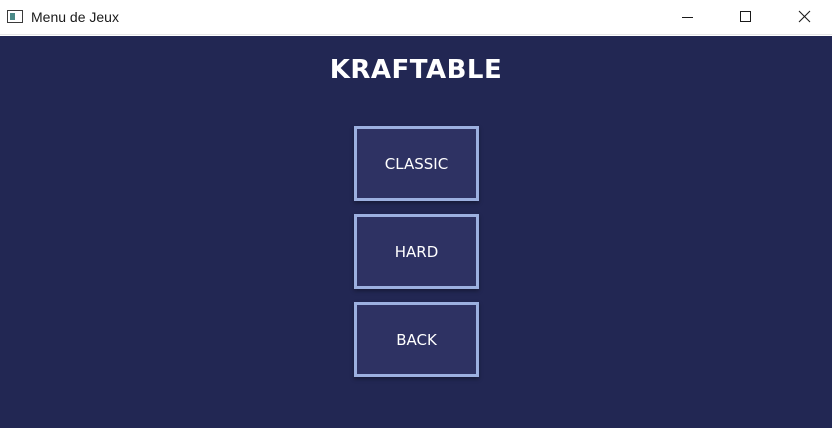 The image size is (832, 428). I want to click on app-window-icon, so click(15, 16).